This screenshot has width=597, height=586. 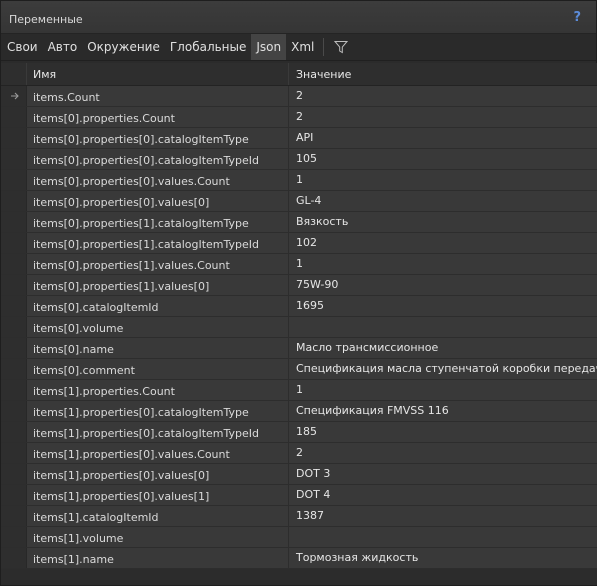 What do you see at coordinates (158, 327) in the screenshot?
I see `cell-name: items[0].volume` at bounding box center [158, 327].